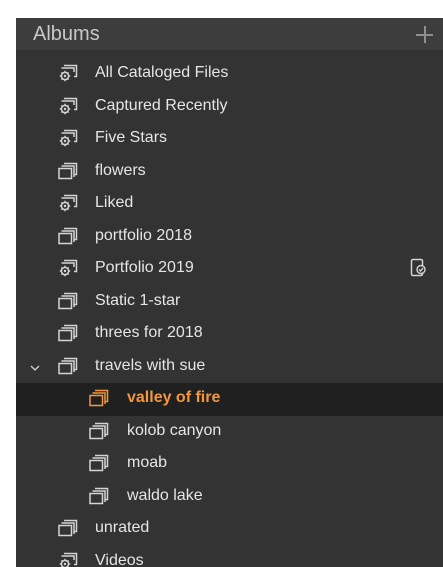 The image size is (443, 567). Describe the element at coordinates (229, 334) in the screenshot. I see `album-item: threes for 2018` at that location.